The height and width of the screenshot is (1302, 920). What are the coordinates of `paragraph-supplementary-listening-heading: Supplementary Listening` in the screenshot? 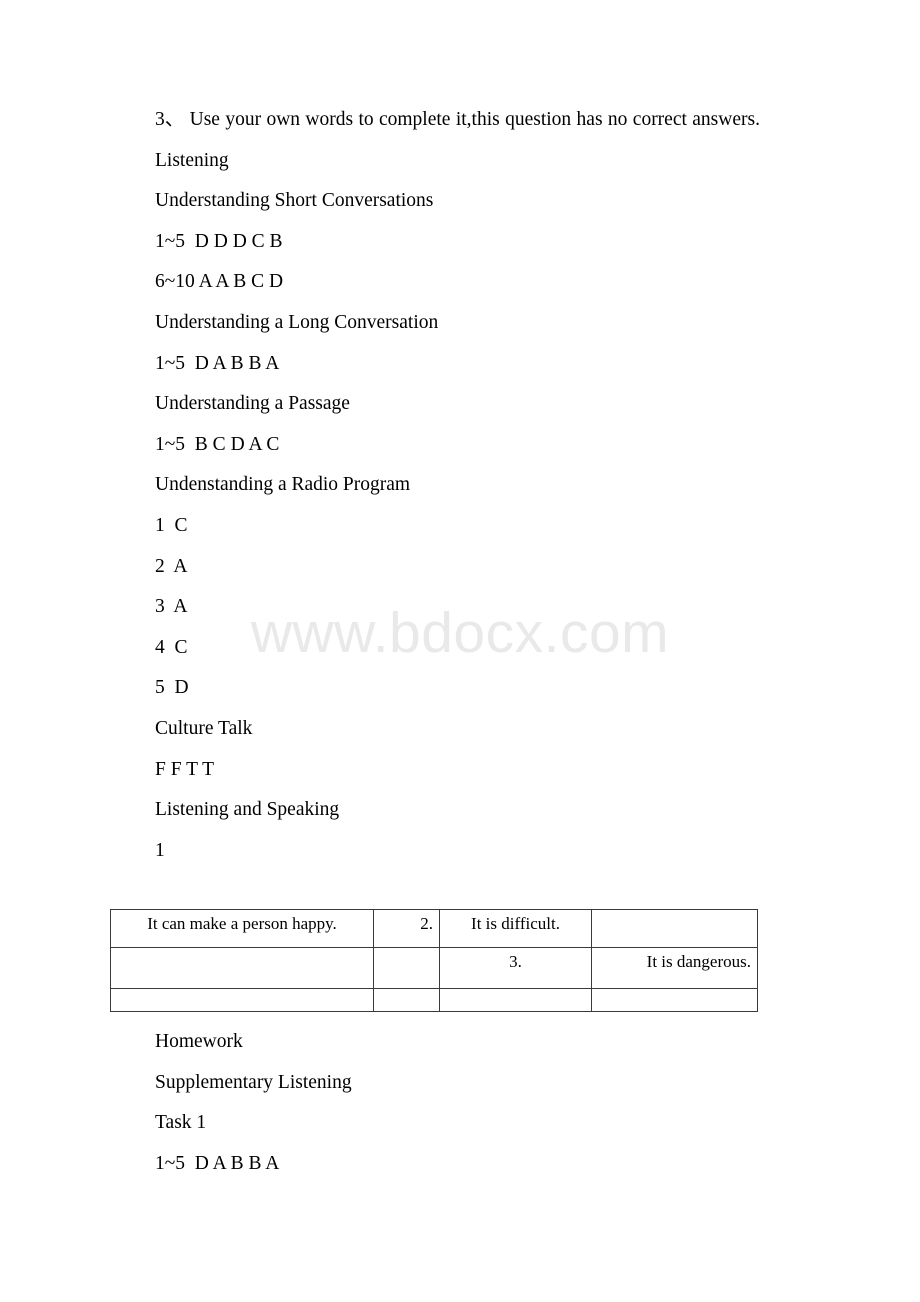 It's located at (253, 1082).